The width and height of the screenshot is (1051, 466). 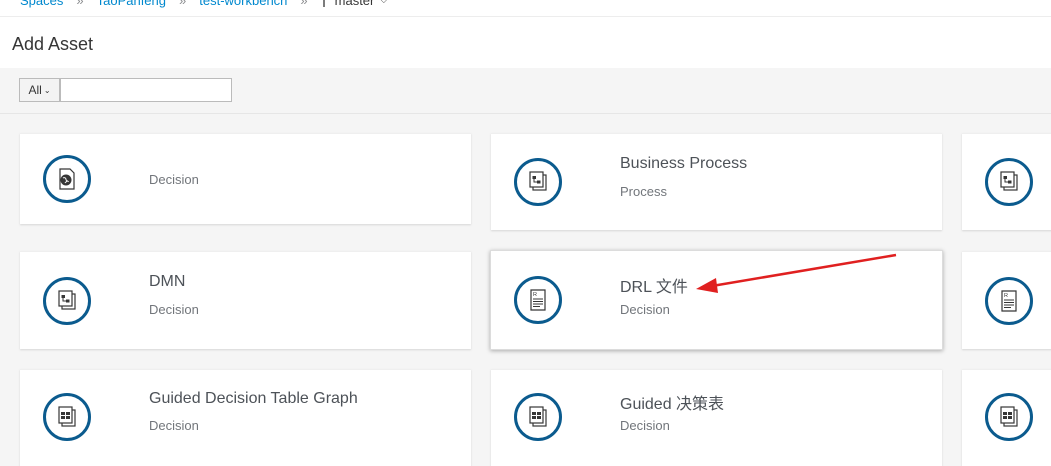 I want to click on asset-name: Business Process, so click(x=684, y=163).